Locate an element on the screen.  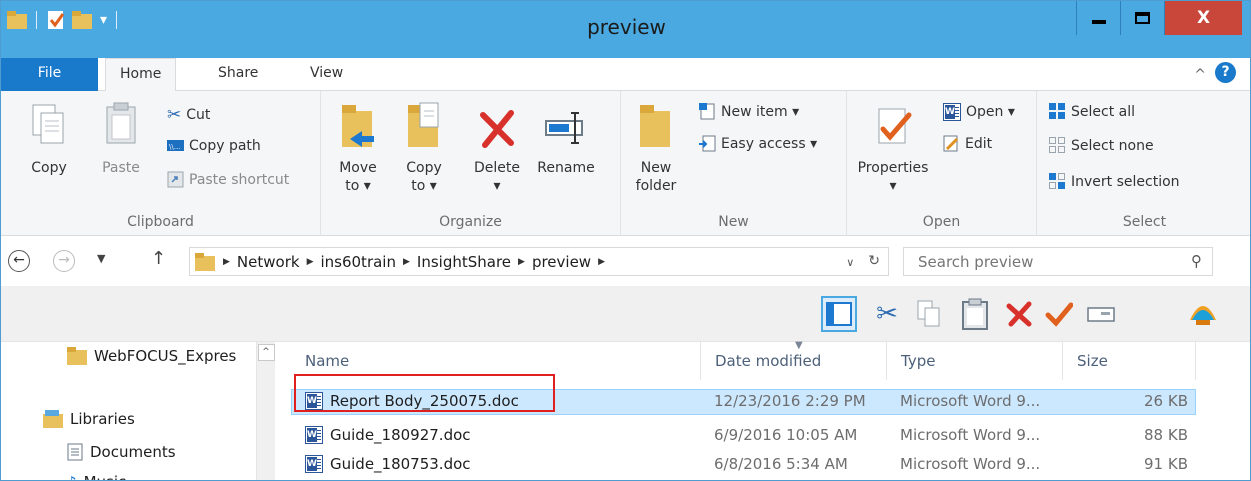
edit-icon is located at coordinates (951, 143).